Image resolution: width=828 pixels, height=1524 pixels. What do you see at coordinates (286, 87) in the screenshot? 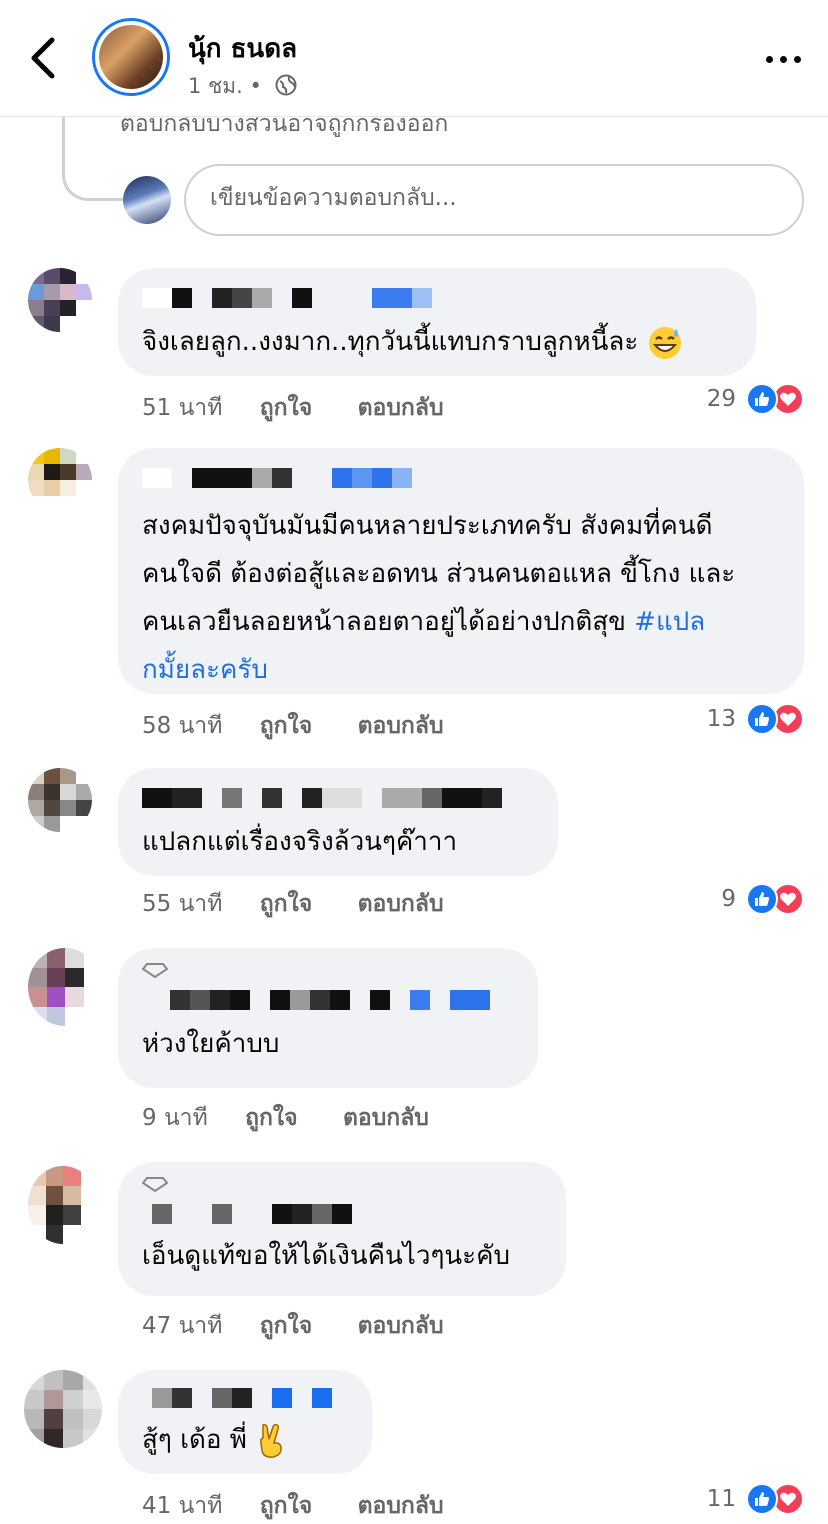
I see `globe-icon` at bounding box center [286, 87].